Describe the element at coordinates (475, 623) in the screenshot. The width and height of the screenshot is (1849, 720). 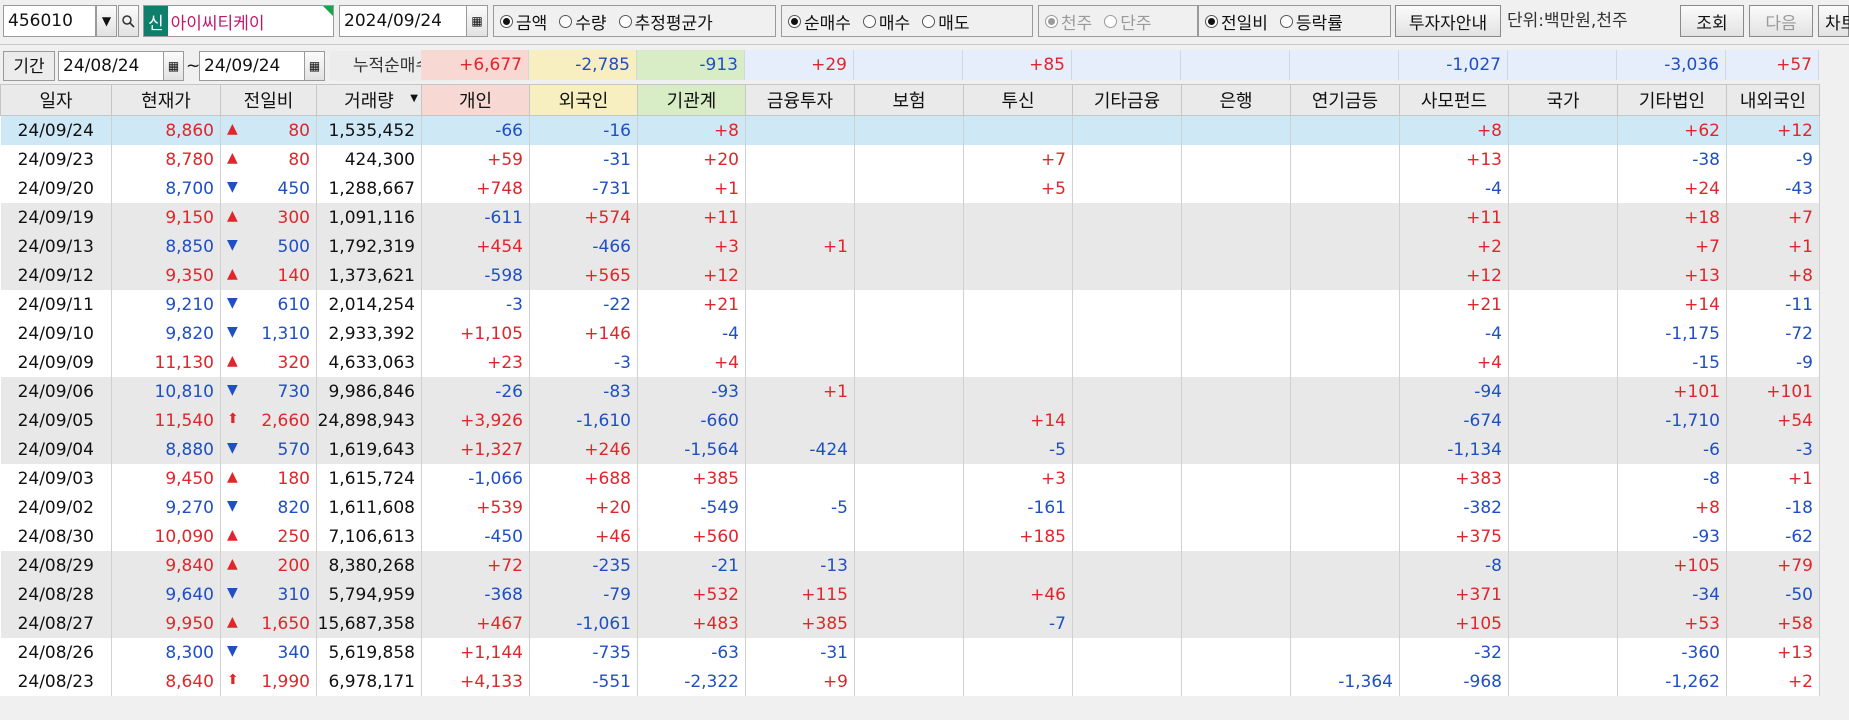
I see `investor-value-cell: +467` at that location.